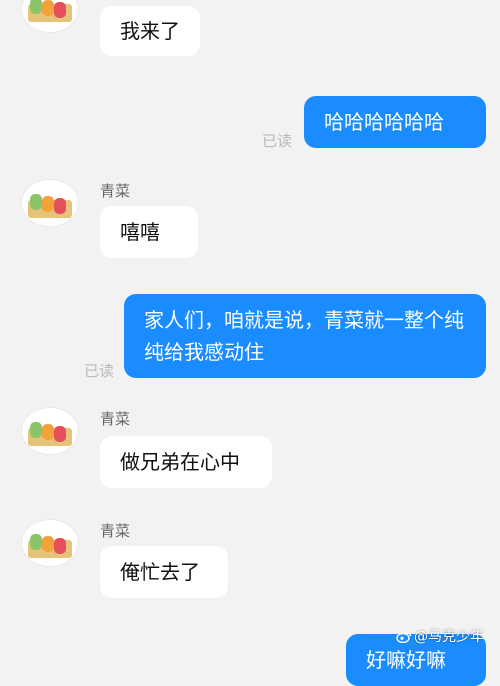  I want to click on weibo-icon, so click(404, 637).